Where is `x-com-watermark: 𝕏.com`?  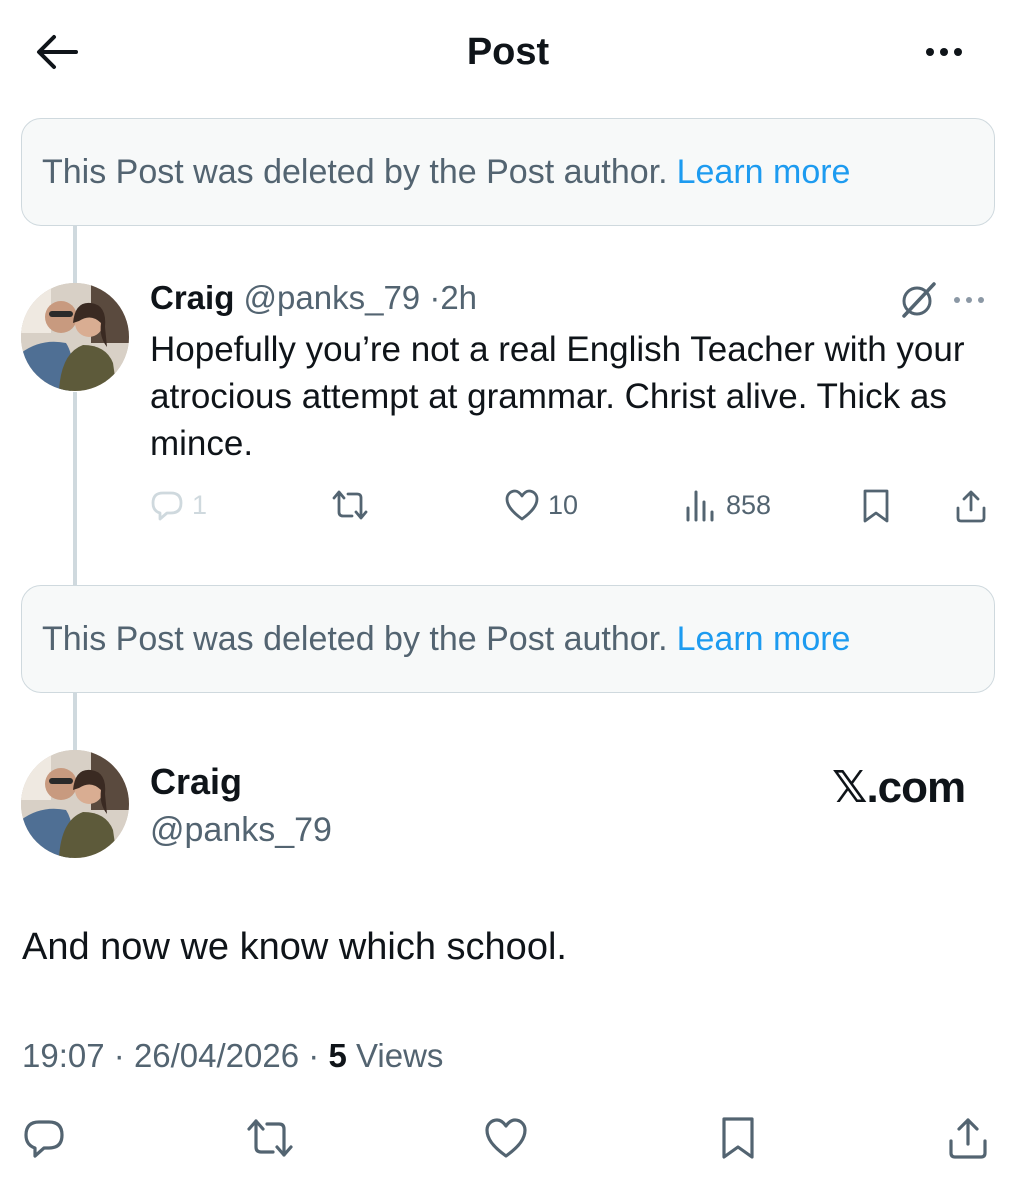 x-com-watermark: 𝕏.com is located at coordinates (899, 787).